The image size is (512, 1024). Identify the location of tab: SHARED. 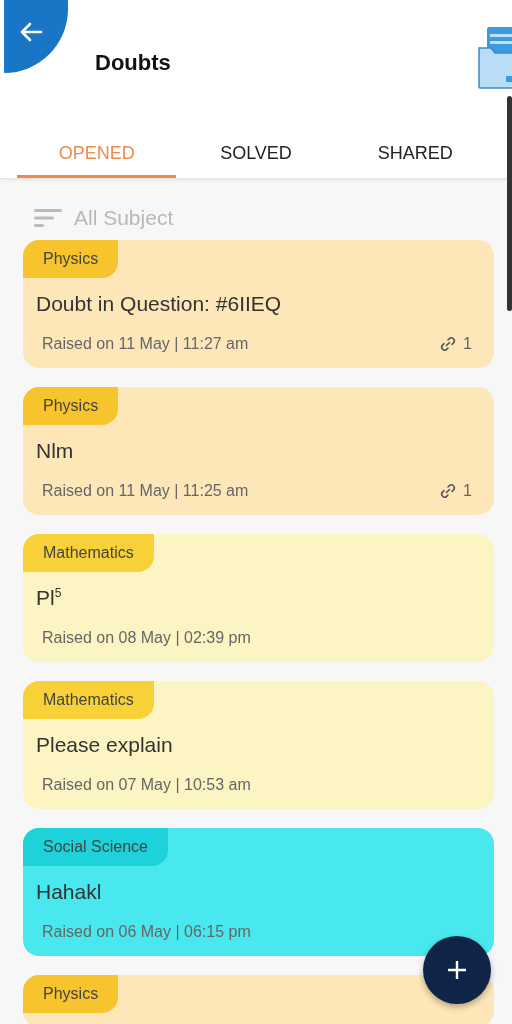
(415, 149).